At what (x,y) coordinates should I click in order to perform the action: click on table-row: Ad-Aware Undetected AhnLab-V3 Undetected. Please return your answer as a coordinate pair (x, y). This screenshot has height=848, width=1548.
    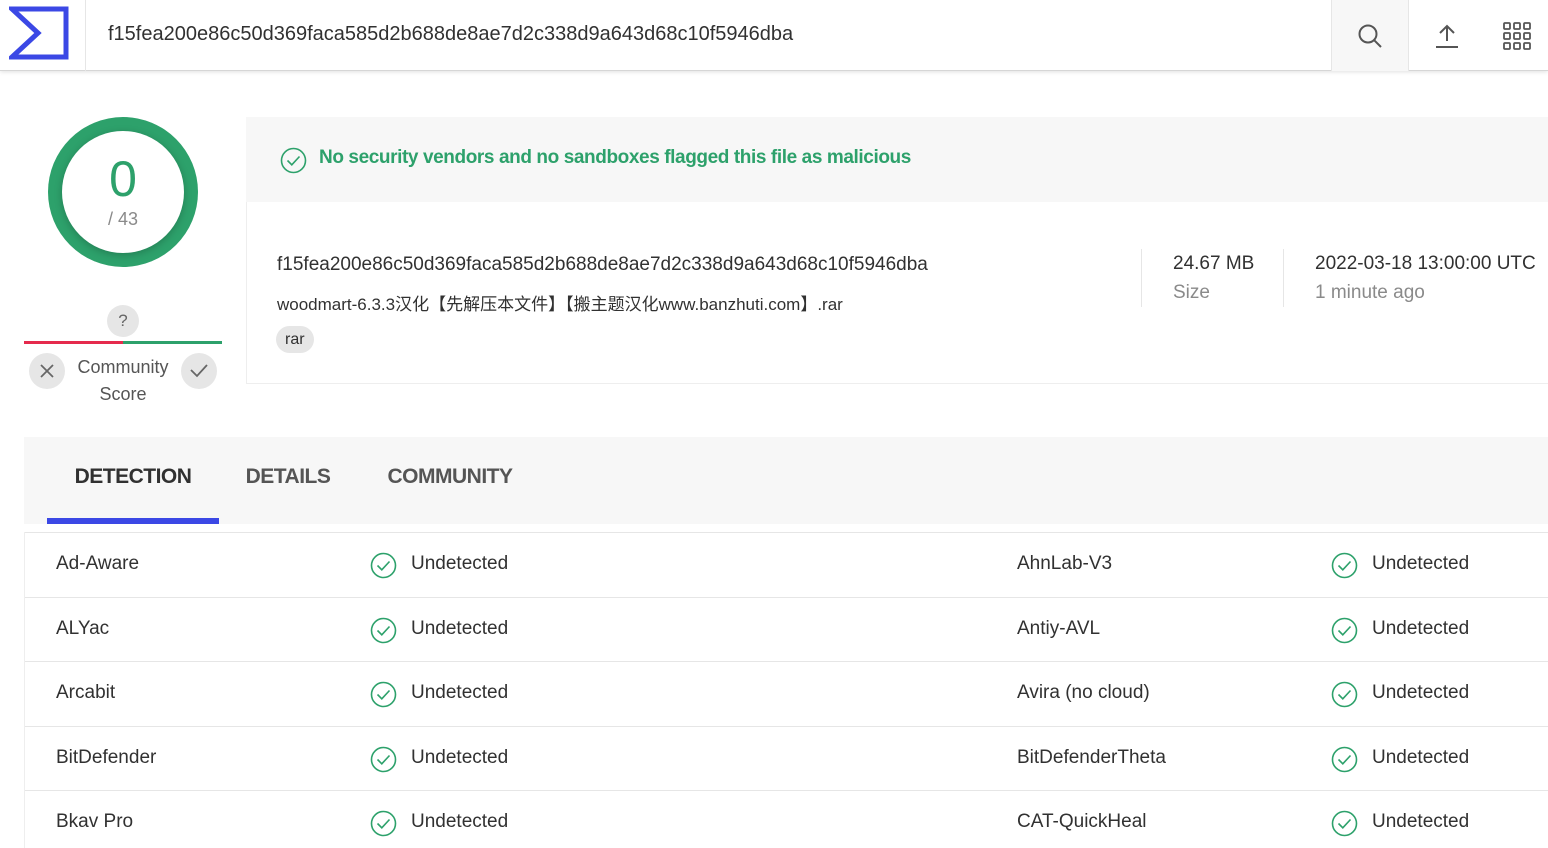
    Looking at the image, I should click on (786, 564).